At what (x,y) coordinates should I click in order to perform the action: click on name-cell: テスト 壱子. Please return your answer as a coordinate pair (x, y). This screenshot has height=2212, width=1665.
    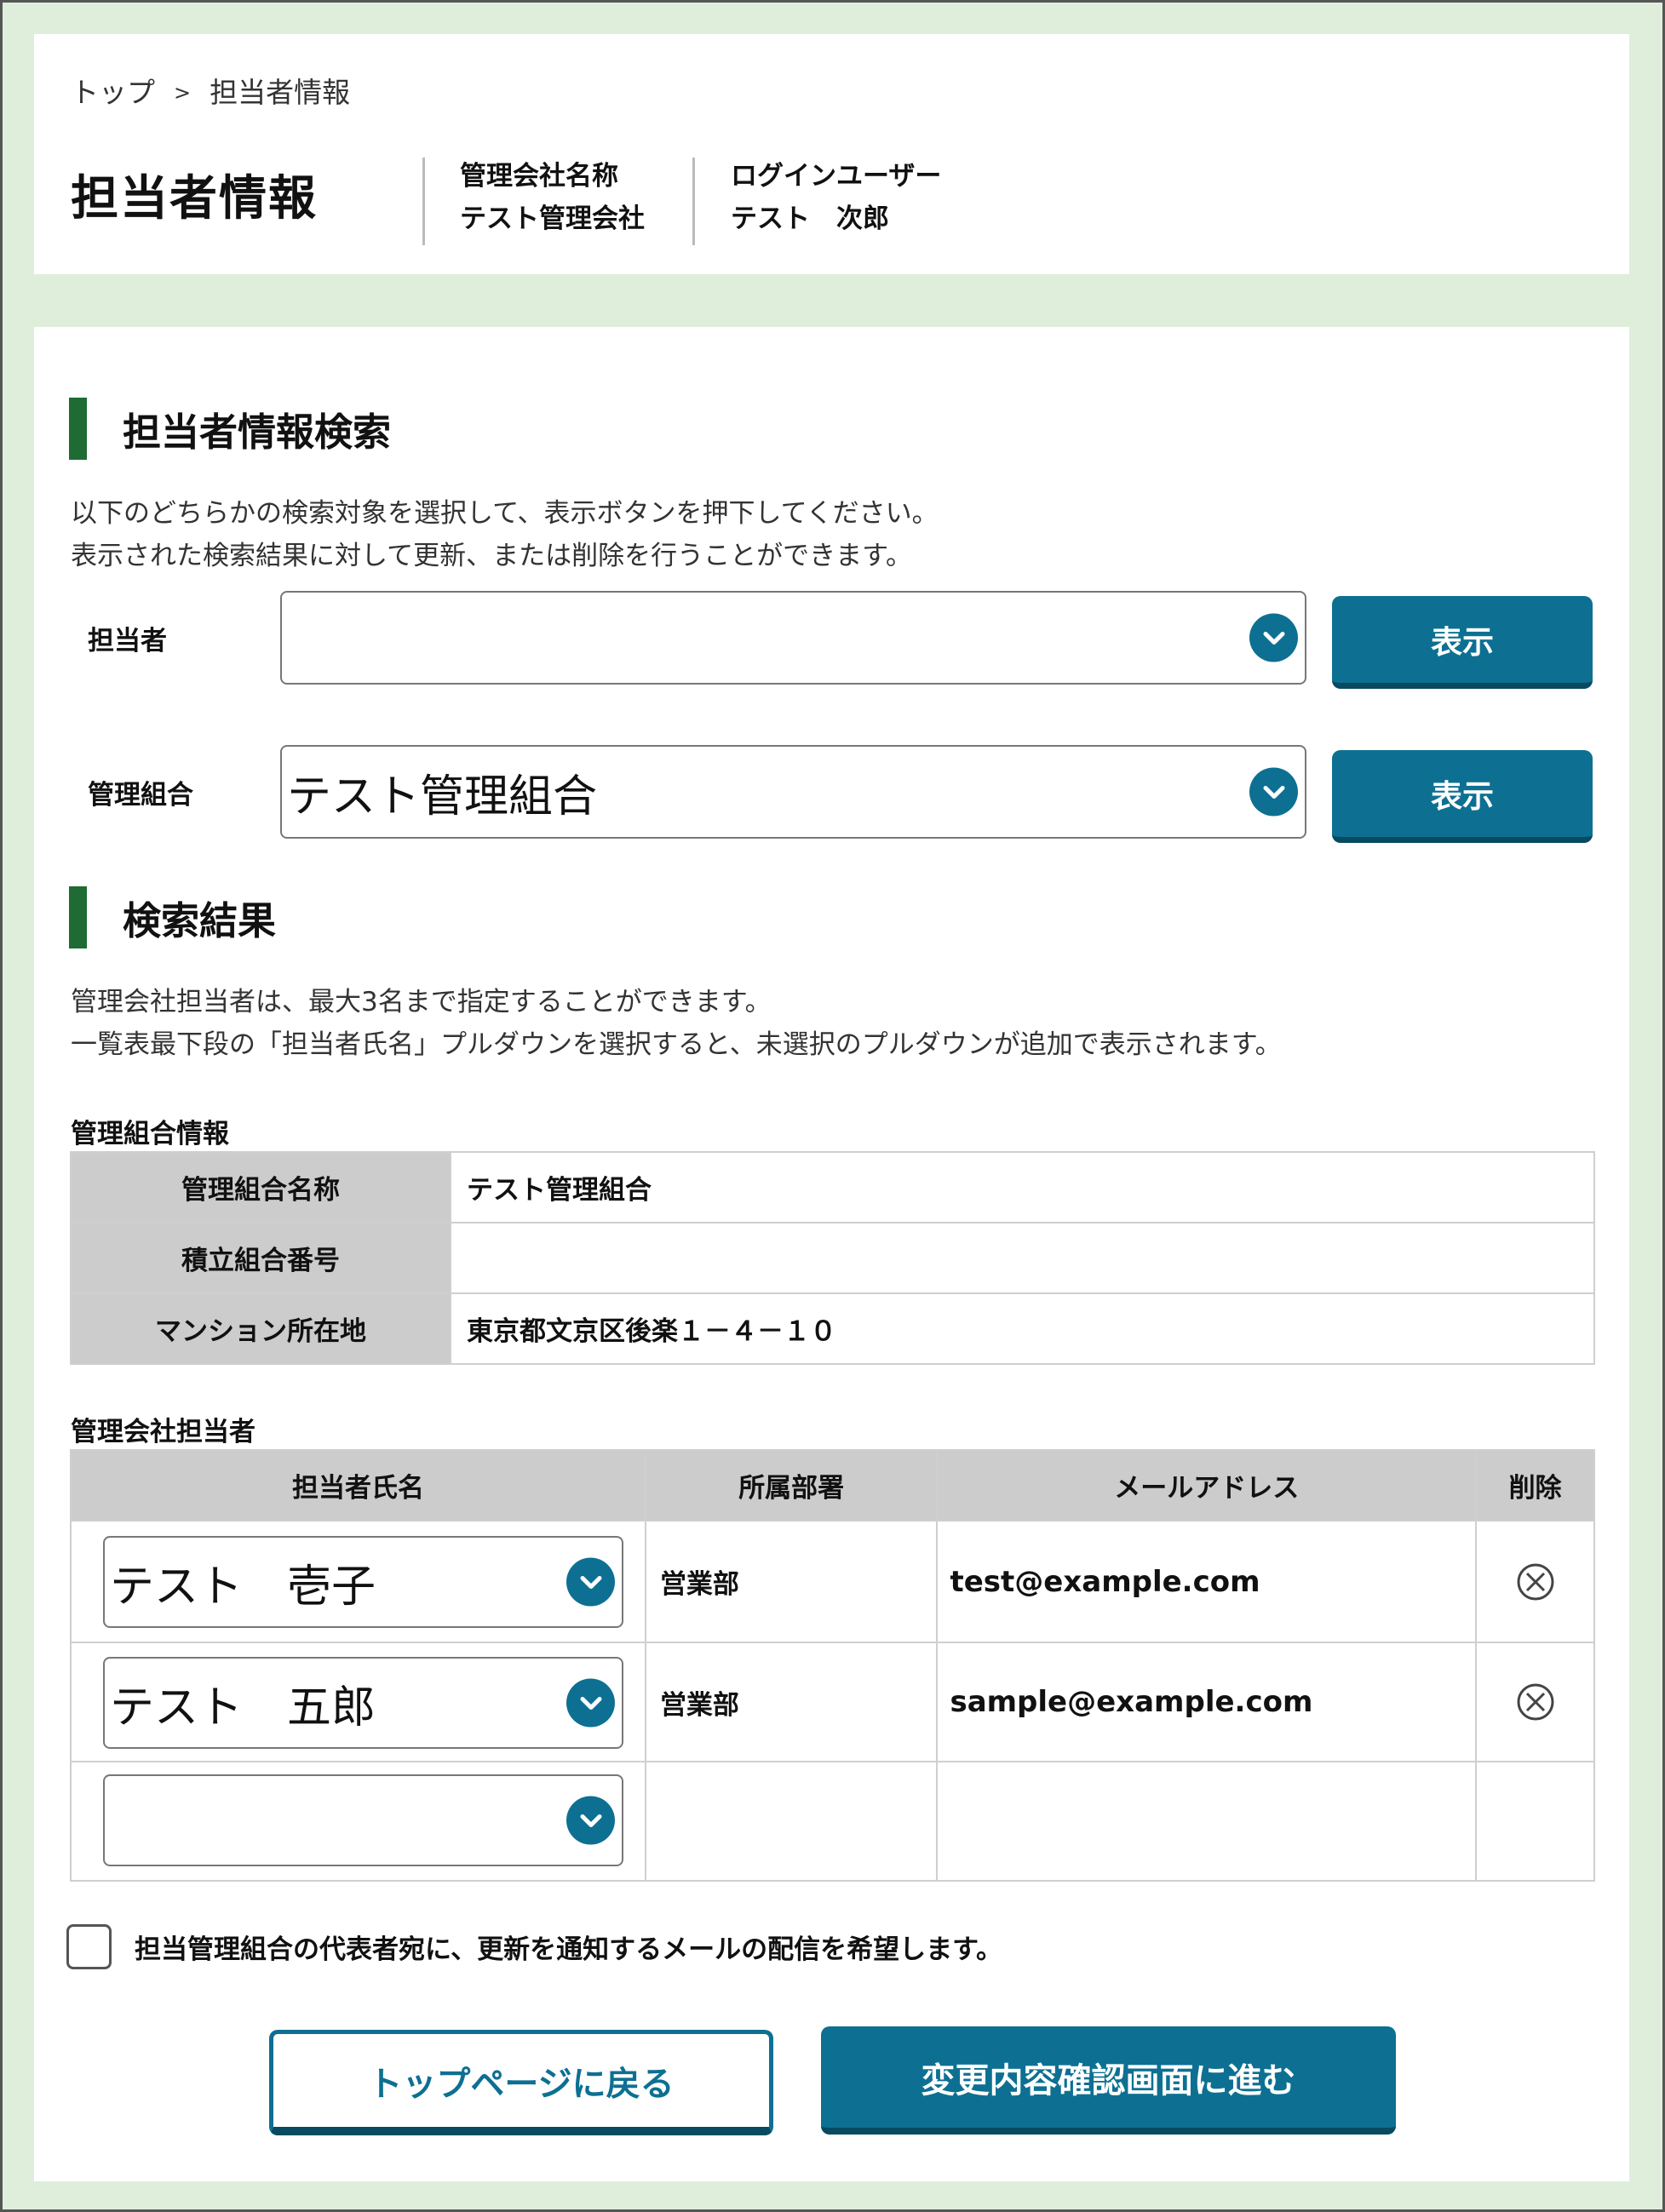
    Looking at the image, I should click on (358, 1582).